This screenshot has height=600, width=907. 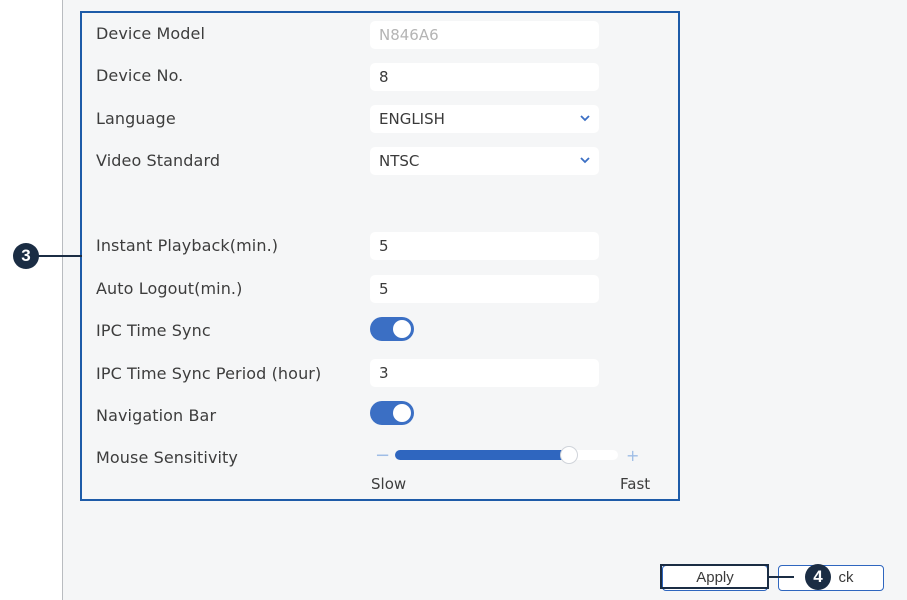 I want to click on instant-playback-label: Instant Playback(min.), so click(x=187, y=245).